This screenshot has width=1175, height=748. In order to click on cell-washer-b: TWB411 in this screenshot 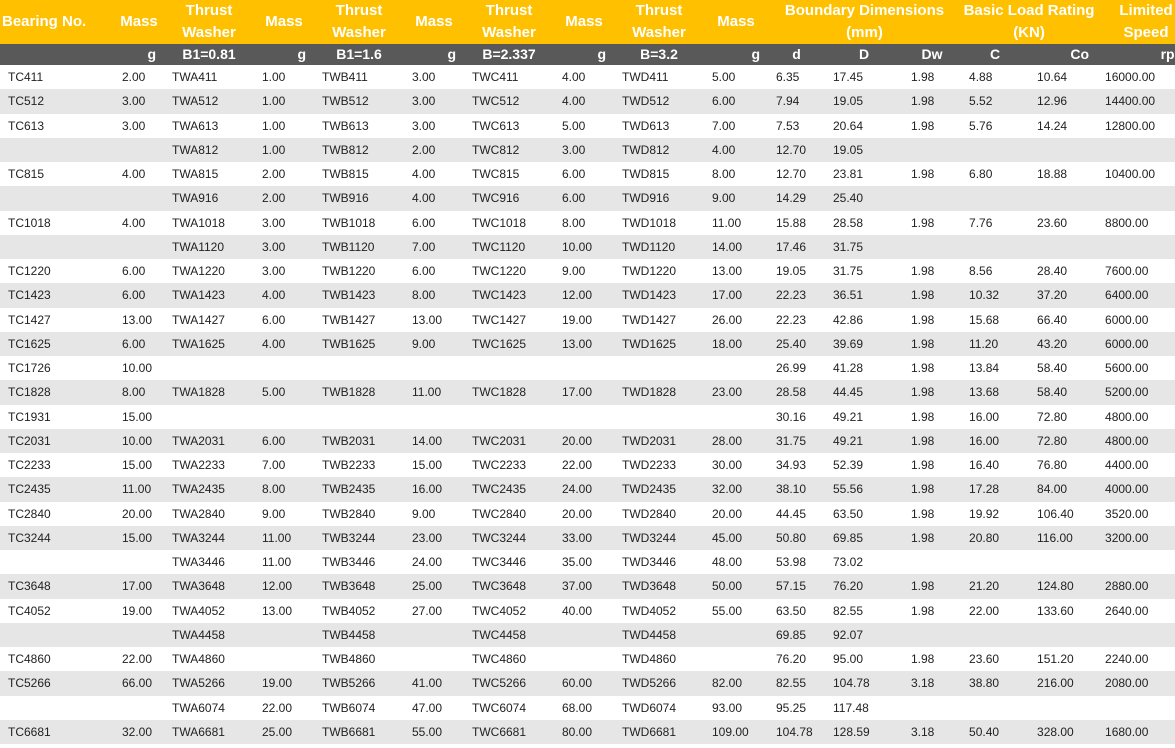, I will do `click(359, 77)`.